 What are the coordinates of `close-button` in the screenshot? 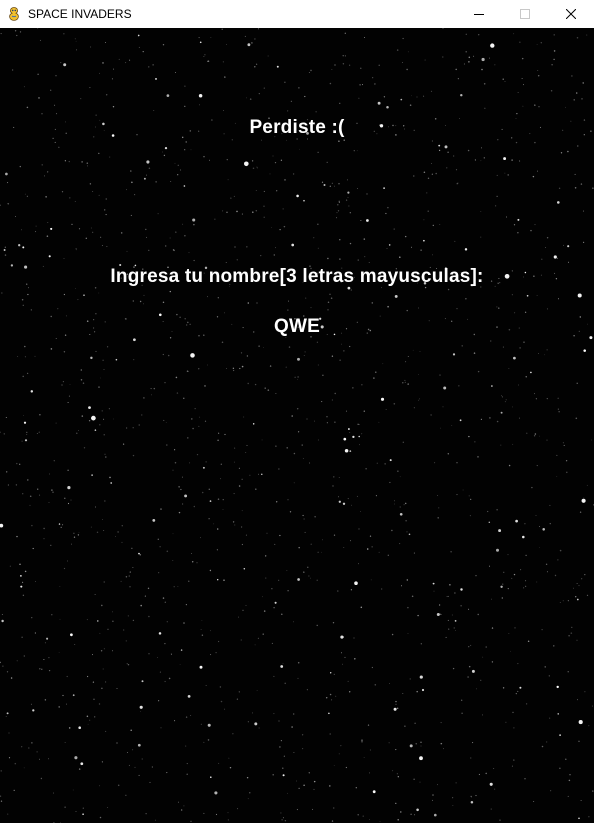 It's located at (571, 14).